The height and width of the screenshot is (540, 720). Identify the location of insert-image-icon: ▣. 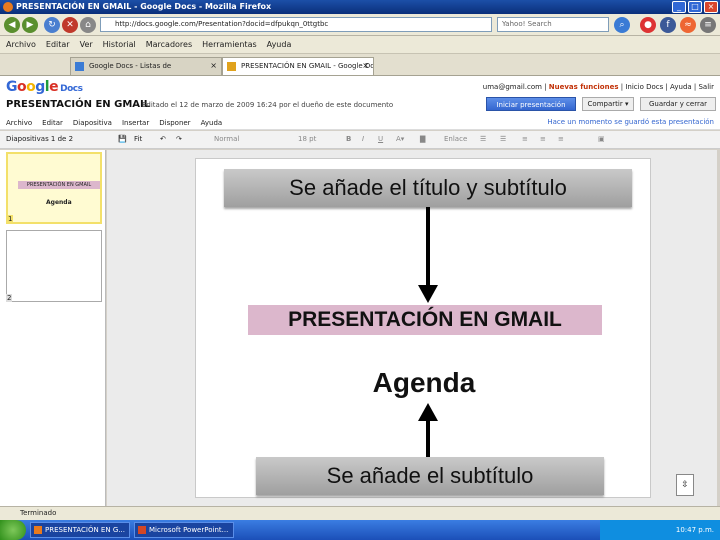
(601, 139).